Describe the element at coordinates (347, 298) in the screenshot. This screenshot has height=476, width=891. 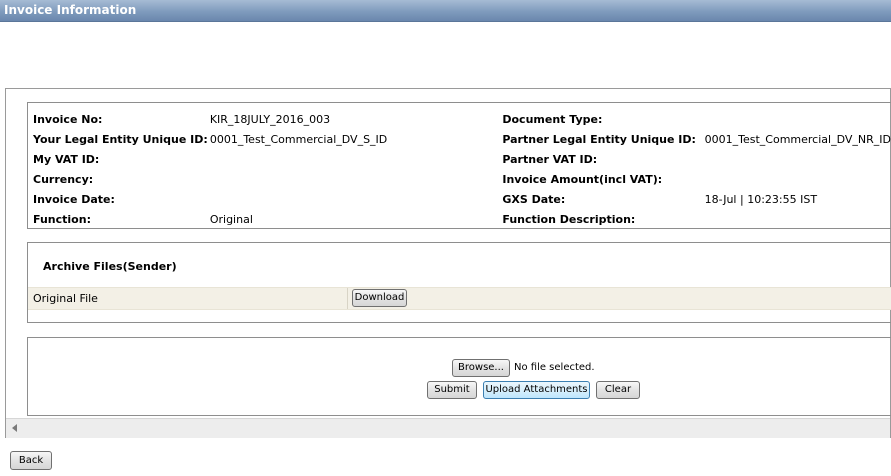
I see `column-divider` at that location.